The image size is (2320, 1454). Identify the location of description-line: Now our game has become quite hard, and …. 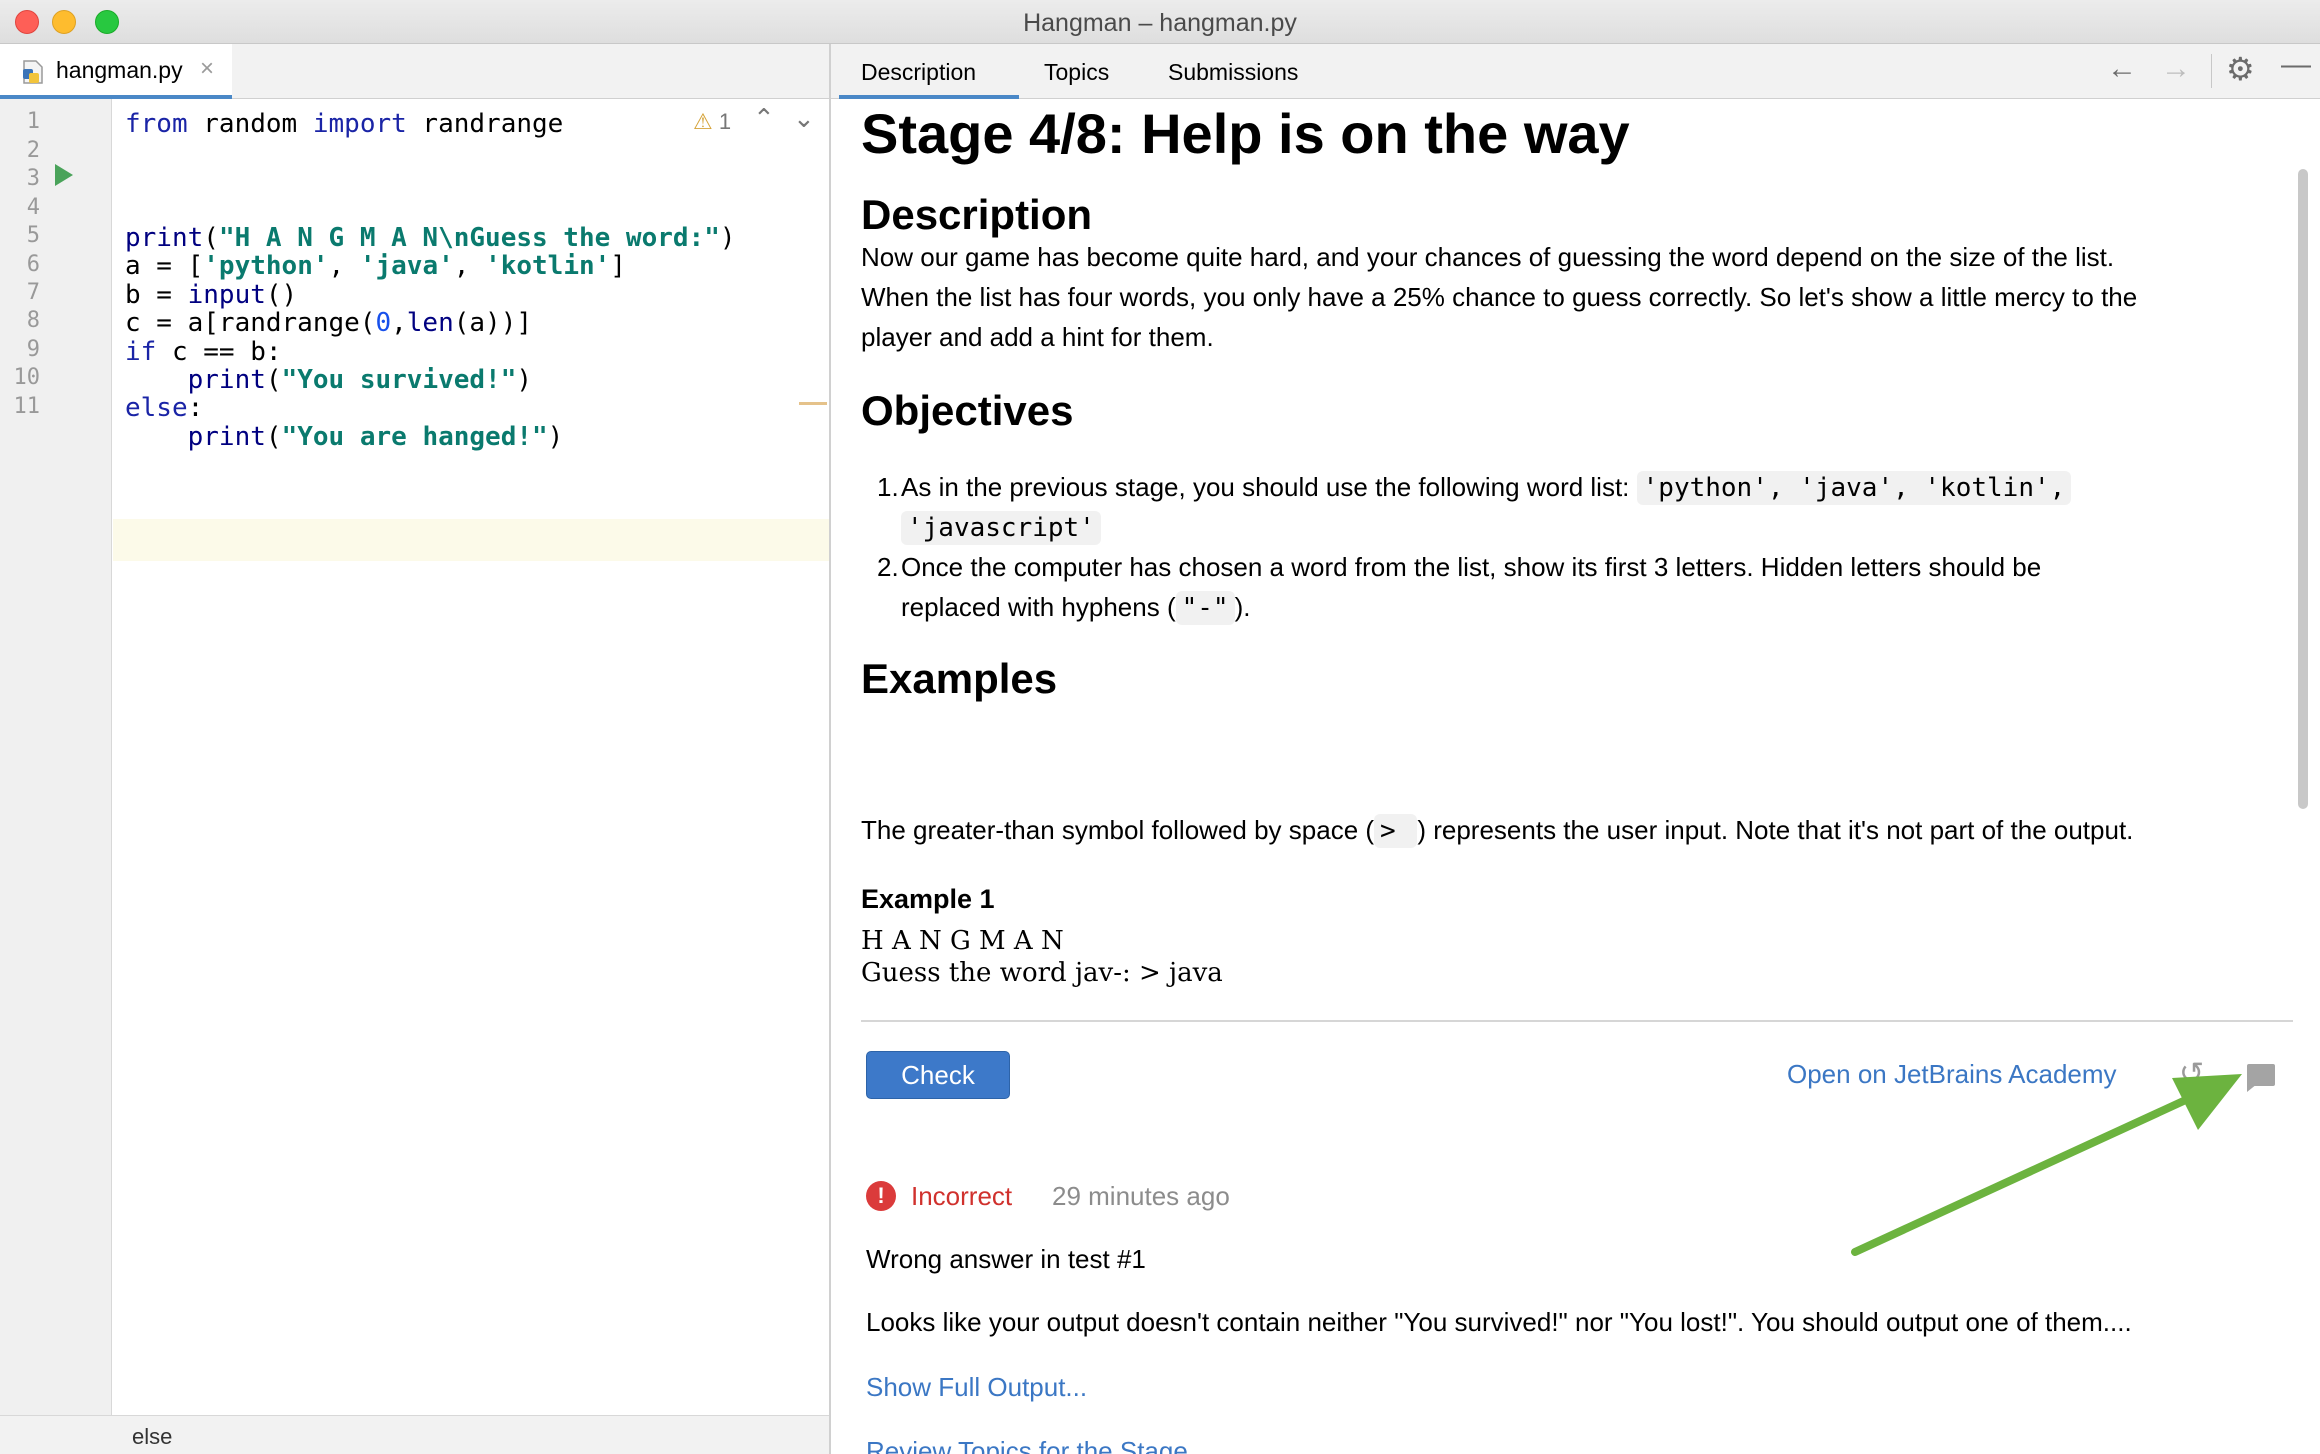
(1488, 257).